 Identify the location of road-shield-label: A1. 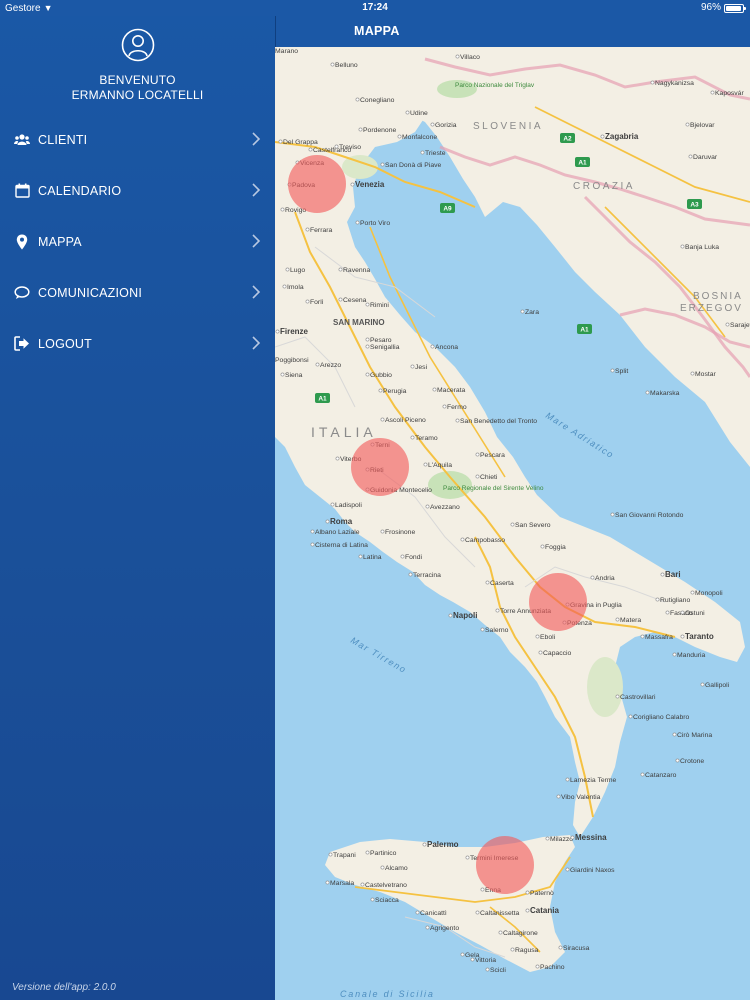
(582, 163).